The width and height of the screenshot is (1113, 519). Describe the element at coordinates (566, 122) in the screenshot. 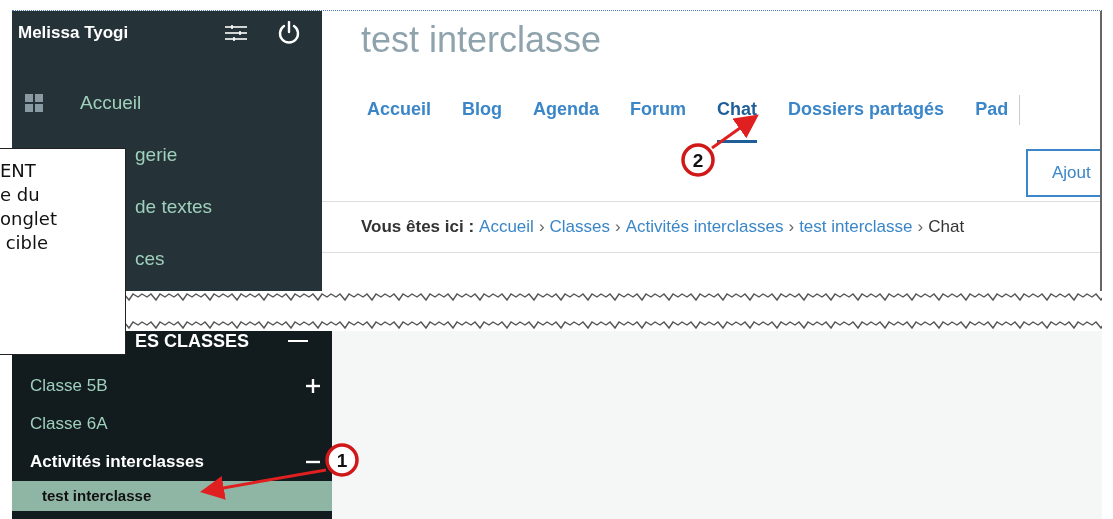

I see `tab: Agenda` at that location.